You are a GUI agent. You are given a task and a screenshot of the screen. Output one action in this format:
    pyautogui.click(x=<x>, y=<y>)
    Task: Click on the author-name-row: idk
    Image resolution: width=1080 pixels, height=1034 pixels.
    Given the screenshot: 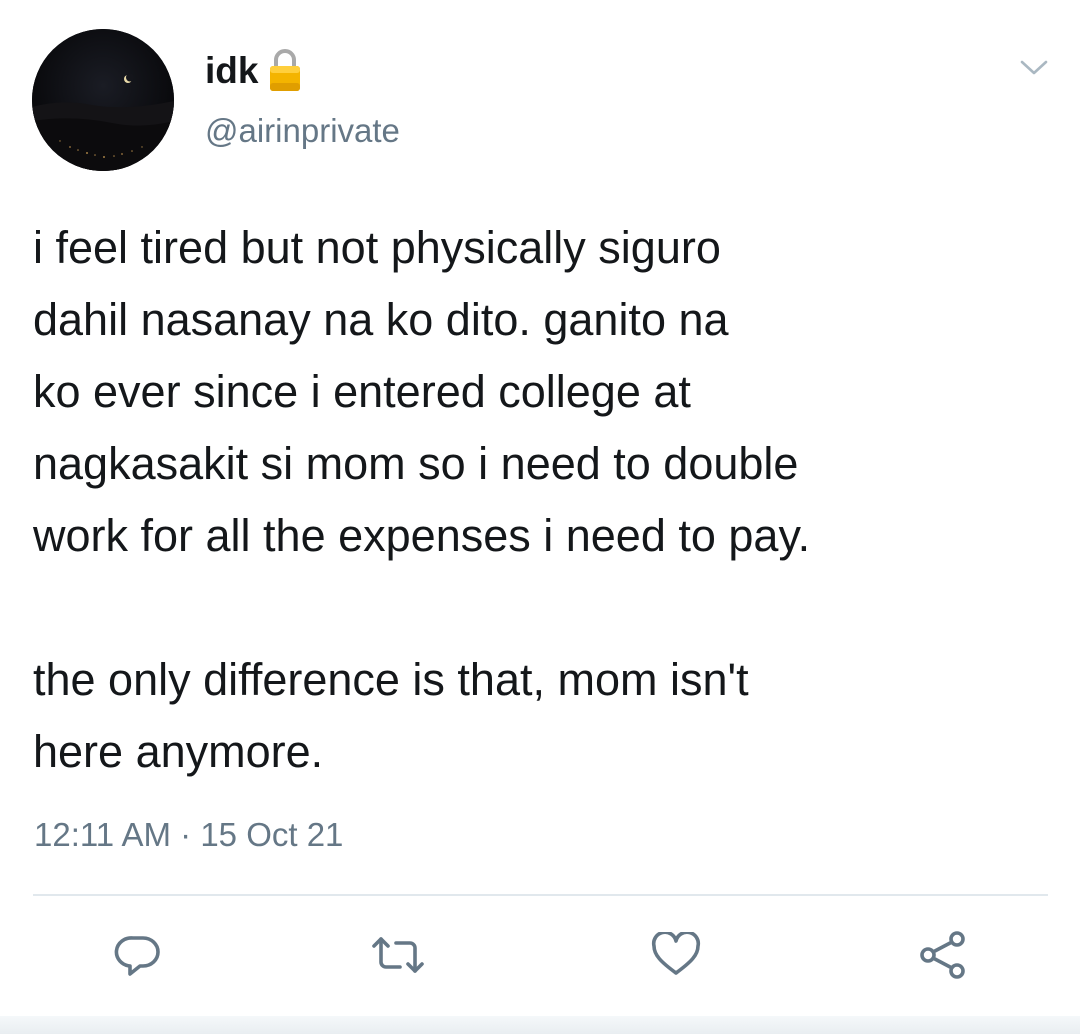 What is the action you would take?
    pyautogui.click(x=253, y=70)
    